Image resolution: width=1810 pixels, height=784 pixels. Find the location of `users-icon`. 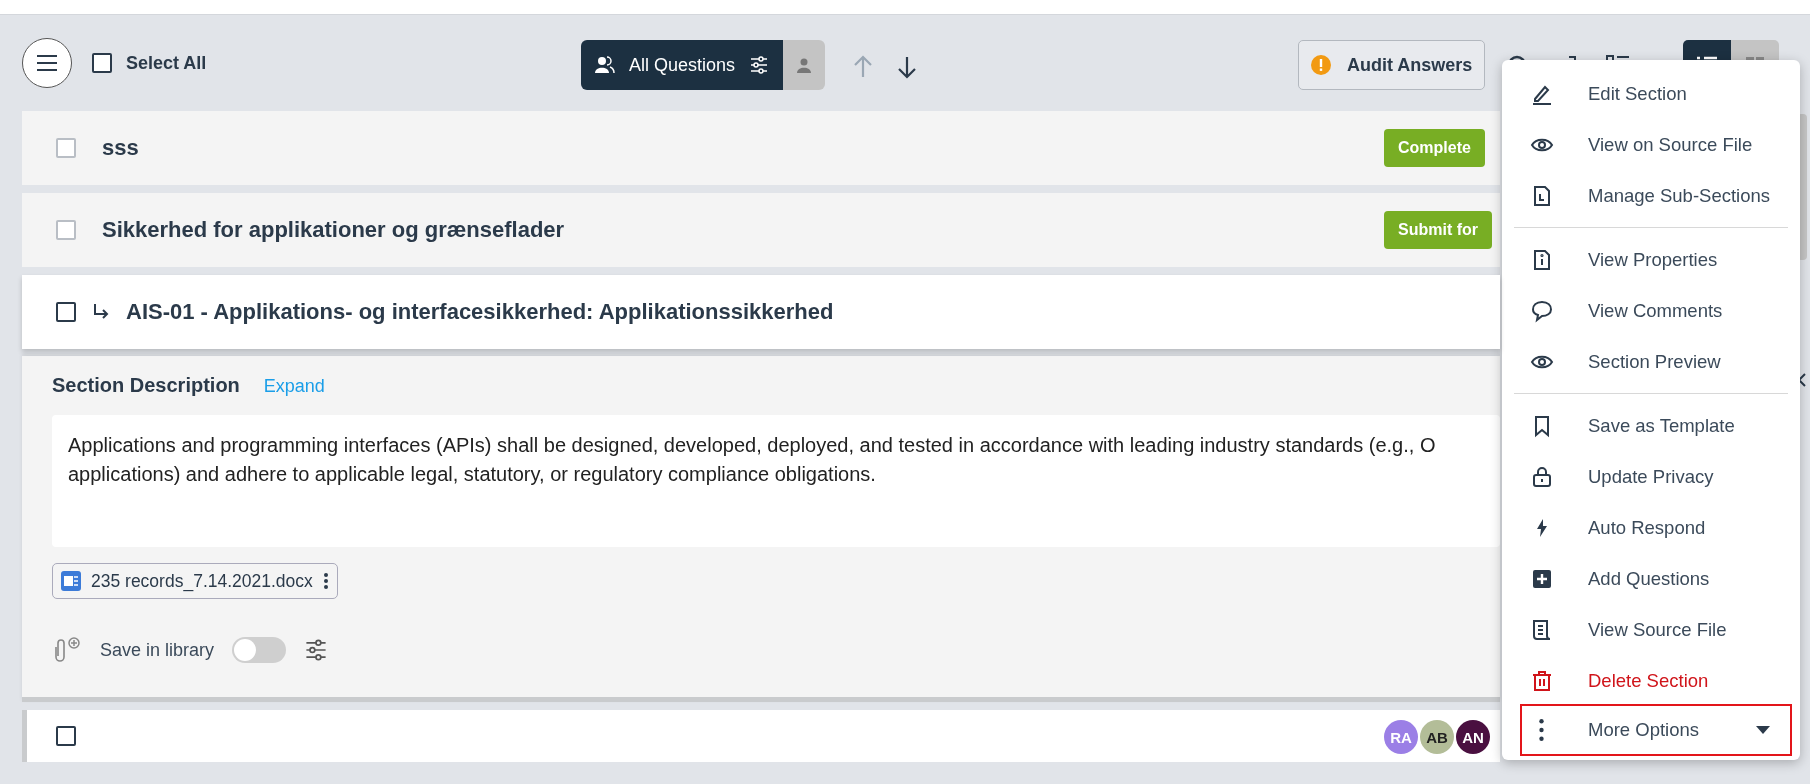

users-icon is located at coordinates (605, 65).